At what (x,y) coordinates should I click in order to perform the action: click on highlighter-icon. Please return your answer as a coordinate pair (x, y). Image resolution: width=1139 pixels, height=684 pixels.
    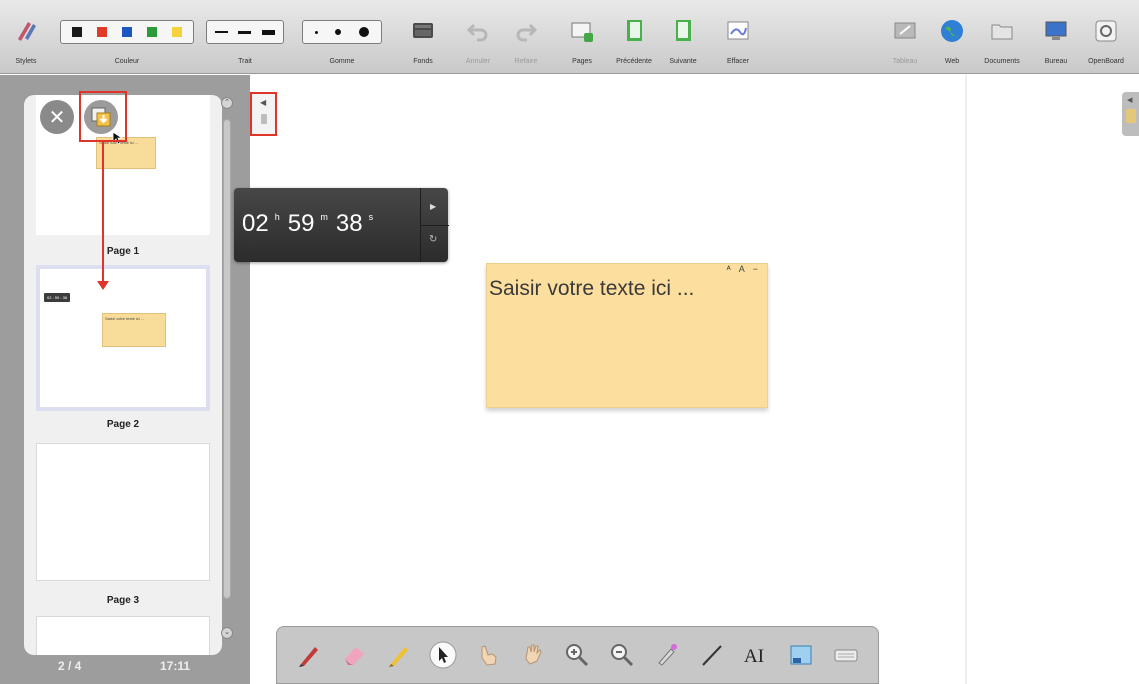
    Looking at the image, I should click on (398, 657).